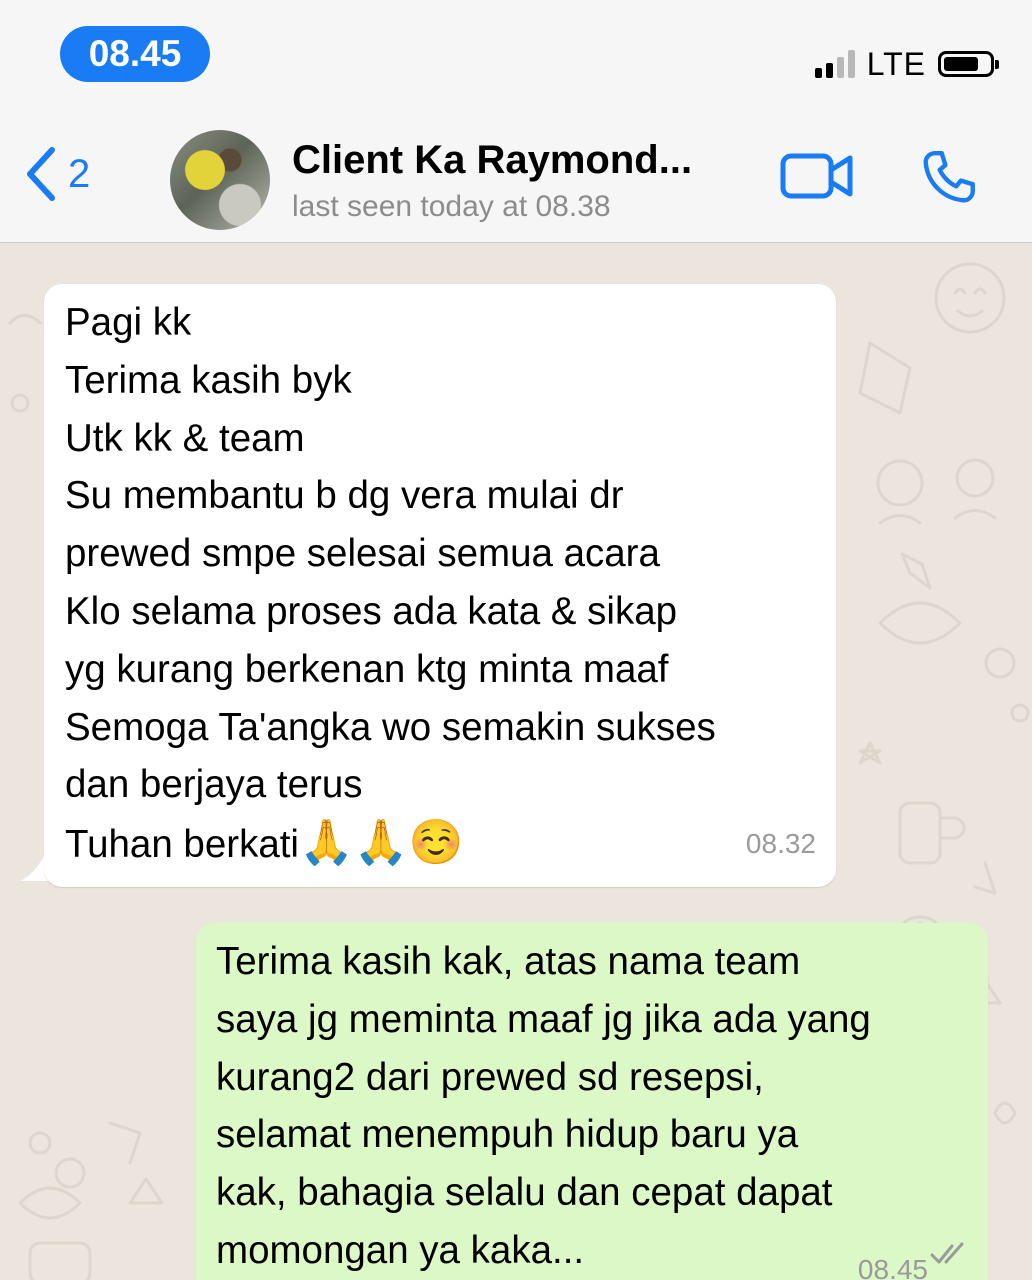  I want to click on back-button: 2, so click(56, 174).